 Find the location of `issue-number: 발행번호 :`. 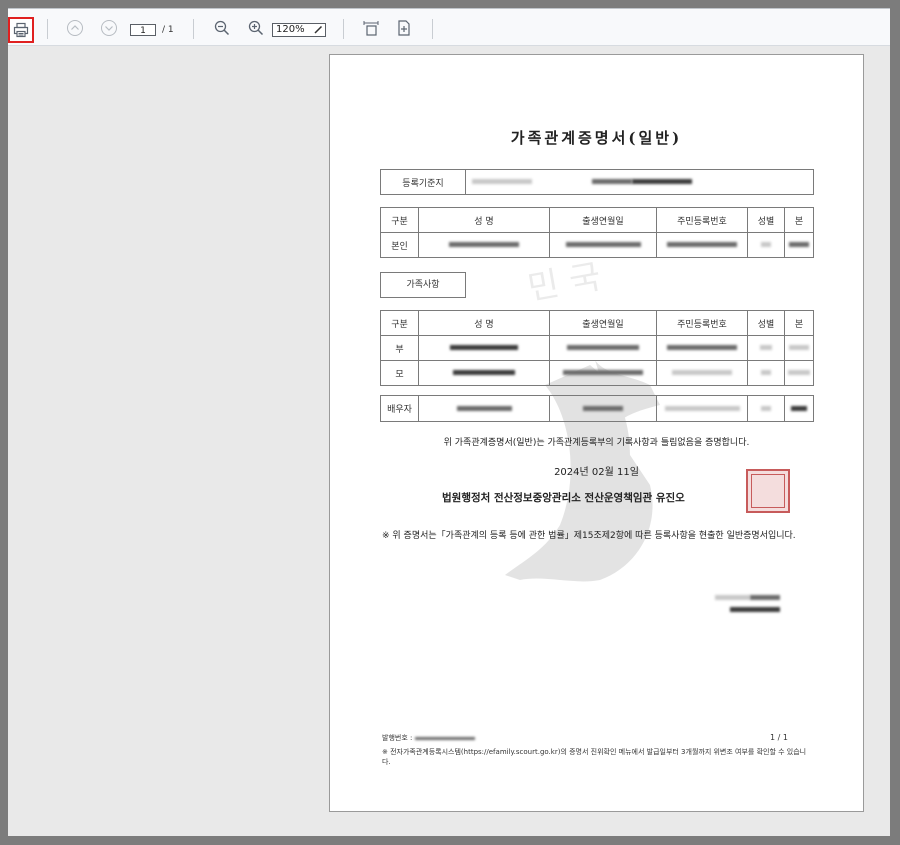

issue-number: 발행번호 : is located at coordinates (428, 738).